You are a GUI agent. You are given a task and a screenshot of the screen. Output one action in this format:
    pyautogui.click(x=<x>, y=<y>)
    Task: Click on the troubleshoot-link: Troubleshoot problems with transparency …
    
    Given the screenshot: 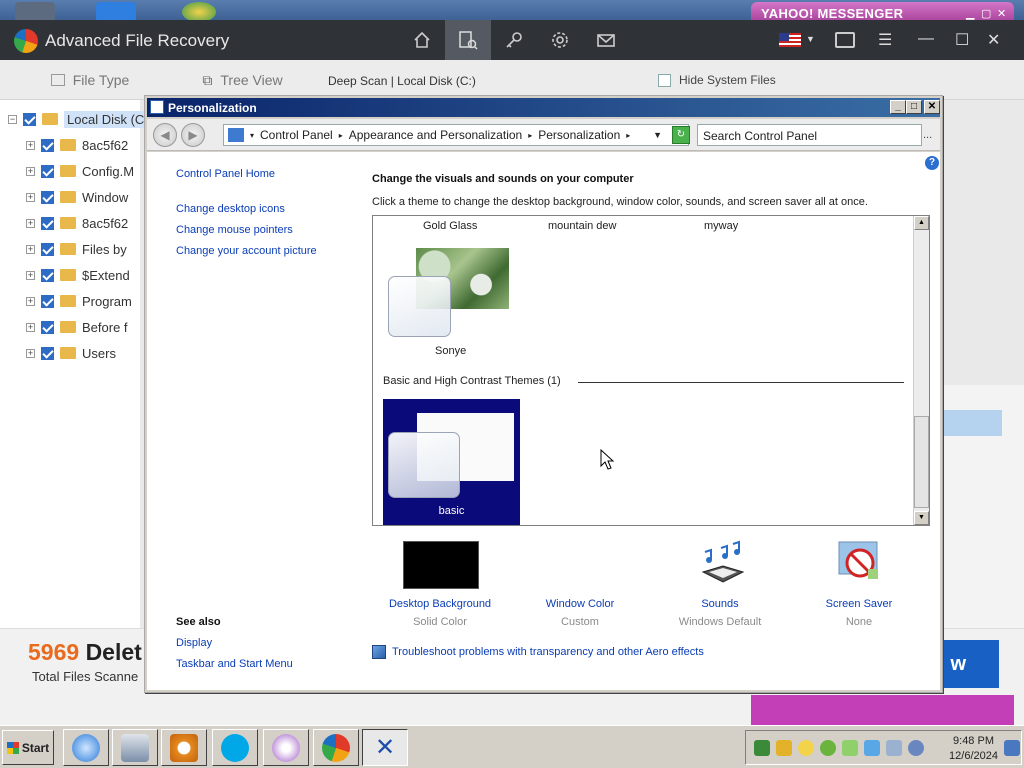 What is the action you would take?
    pyautogui.click(x=538, y=652)
    